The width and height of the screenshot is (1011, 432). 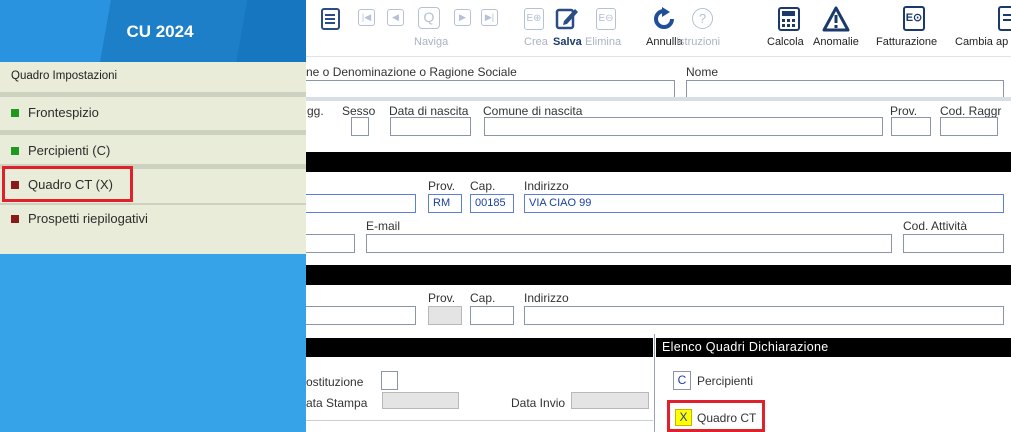 What do you see at coordinates (654, 383) in the screenshot?
I see `panel-divider` at bounding box center [654, 383].